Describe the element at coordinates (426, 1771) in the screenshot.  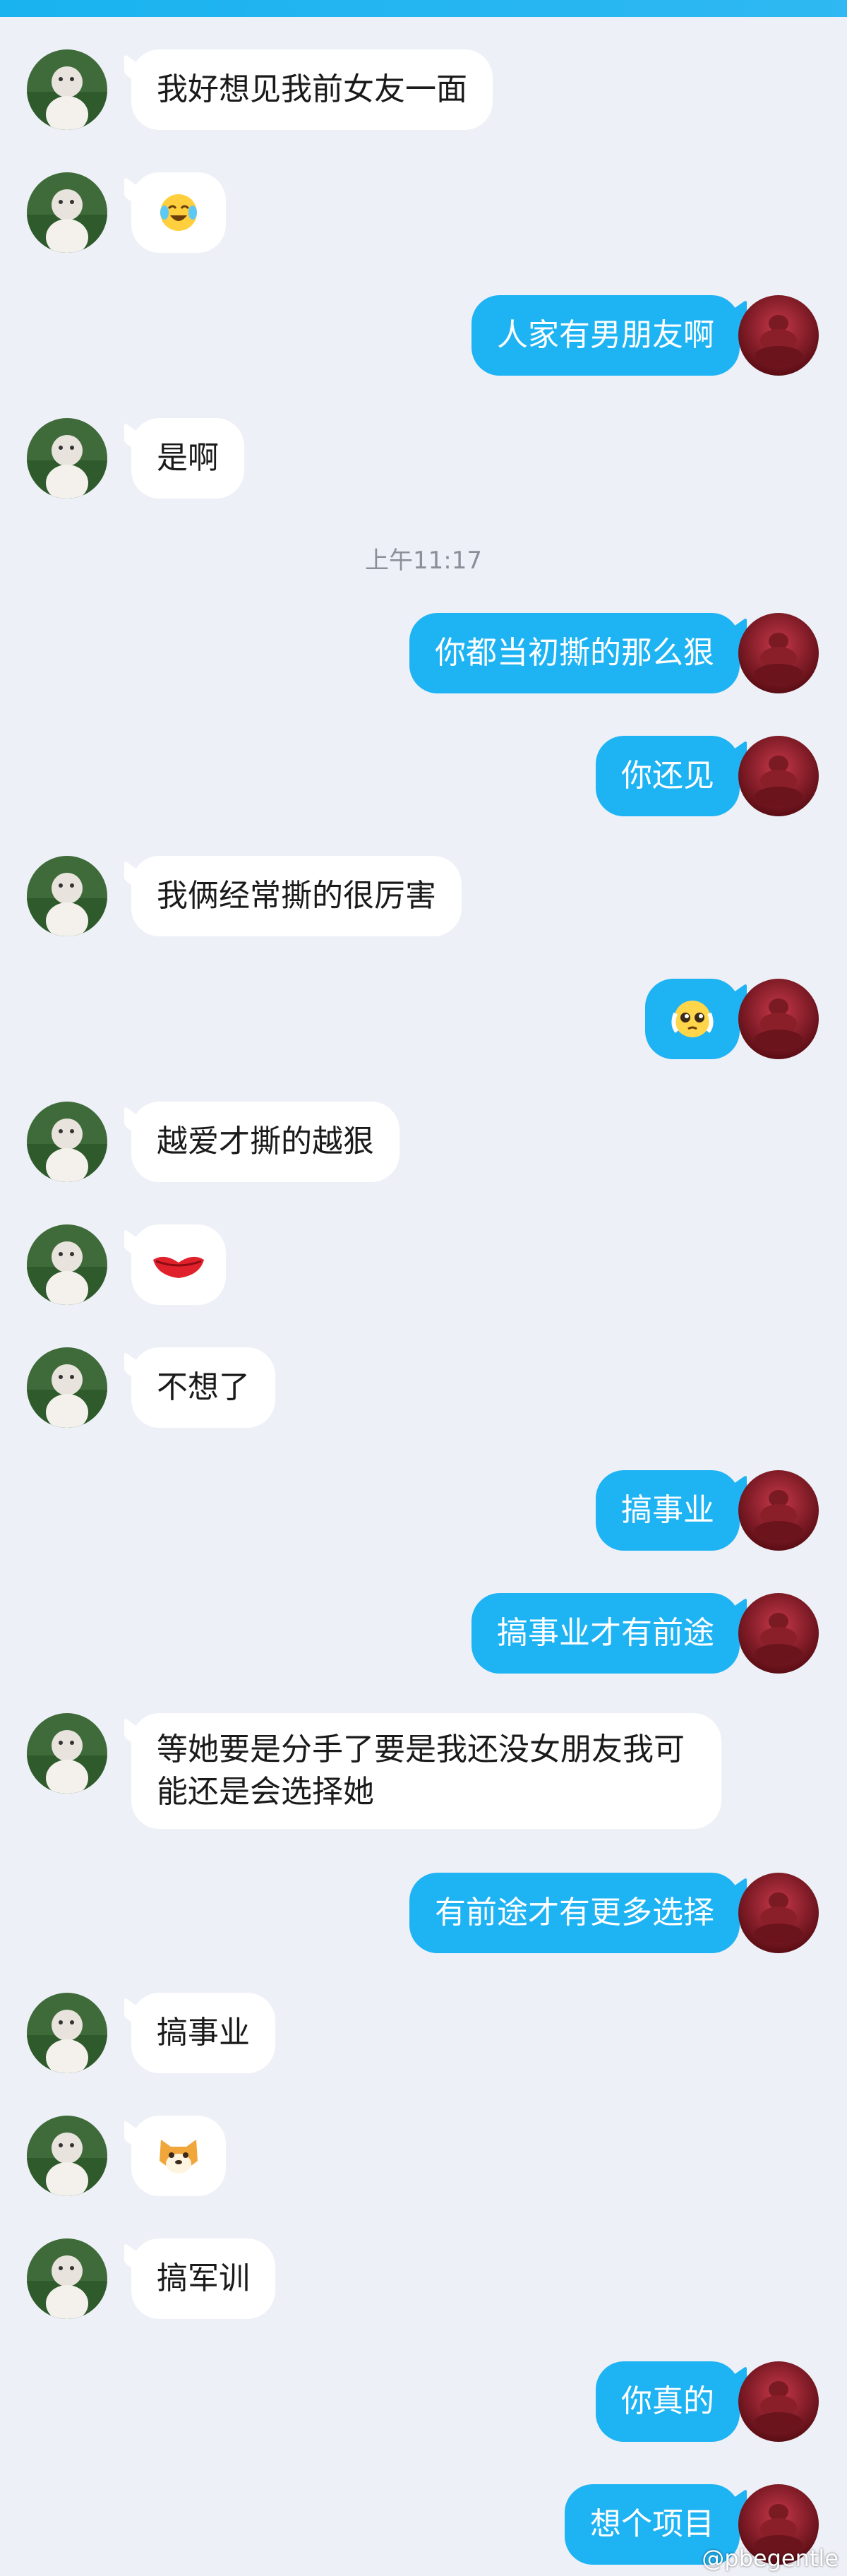
I see `message-bubble-incoming: 等她要是分手了要是我还没女朋友我可能还是会选择她` at that location.